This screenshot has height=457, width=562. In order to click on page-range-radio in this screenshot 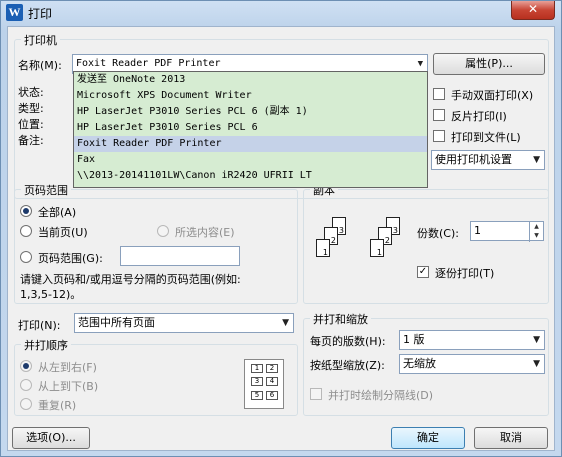, I will do `click(26, 257)`.